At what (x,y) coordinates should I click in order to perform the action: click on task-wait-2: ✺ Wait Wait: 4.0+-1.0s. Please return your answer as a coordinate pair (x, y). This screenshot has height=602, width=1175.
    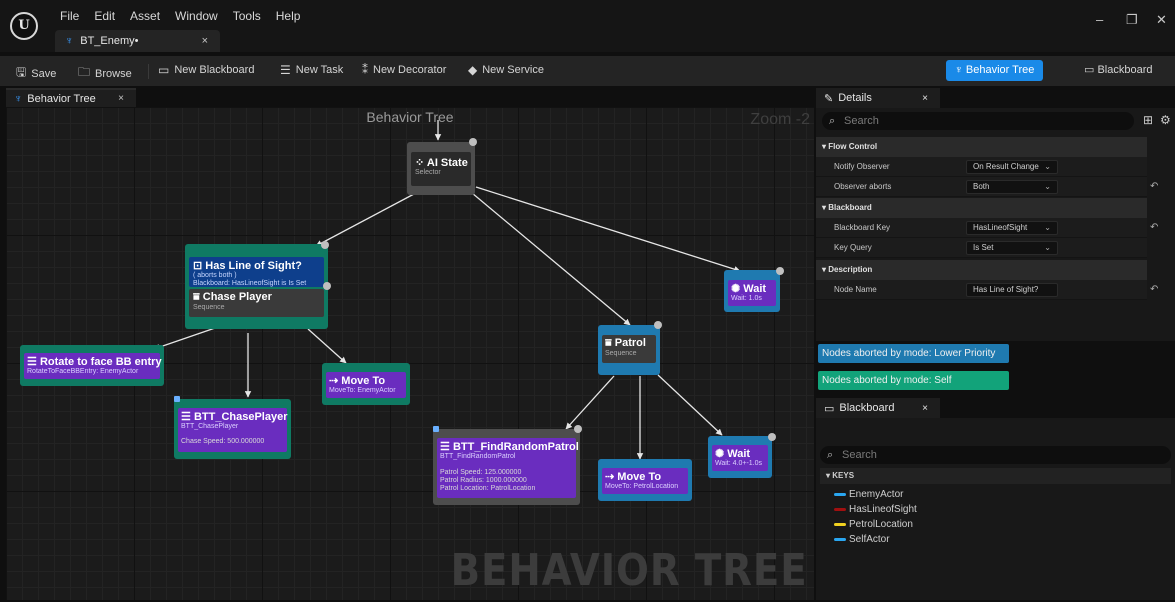
    Looking at the image, I should click on (740, 458).